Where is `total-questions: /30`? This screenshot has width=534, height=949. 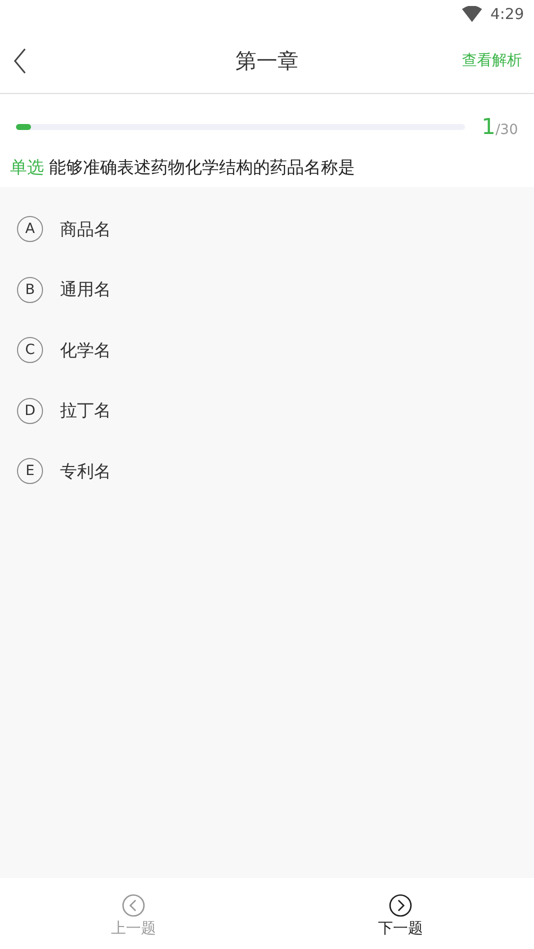
total-questions: /30 is located at coordinates (506, 130).